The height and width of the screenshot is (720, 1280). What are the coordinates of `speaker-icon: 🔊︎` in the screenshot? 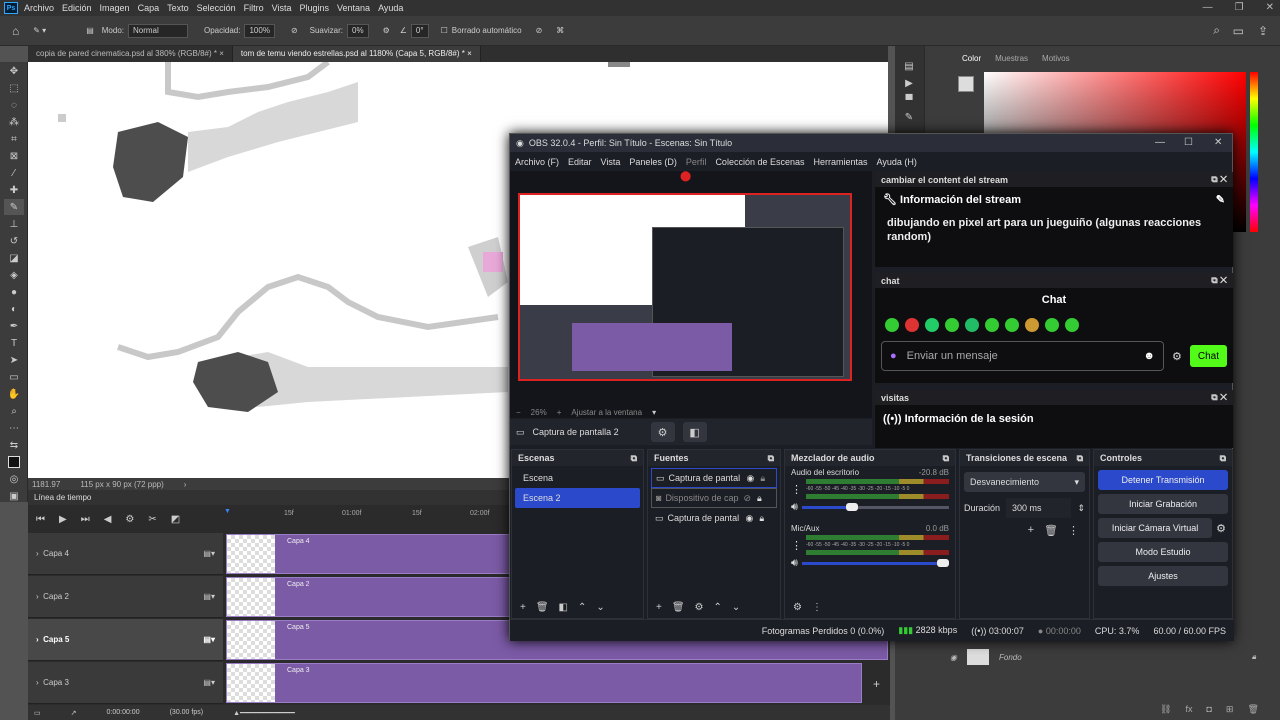 It's located at (794, 563).